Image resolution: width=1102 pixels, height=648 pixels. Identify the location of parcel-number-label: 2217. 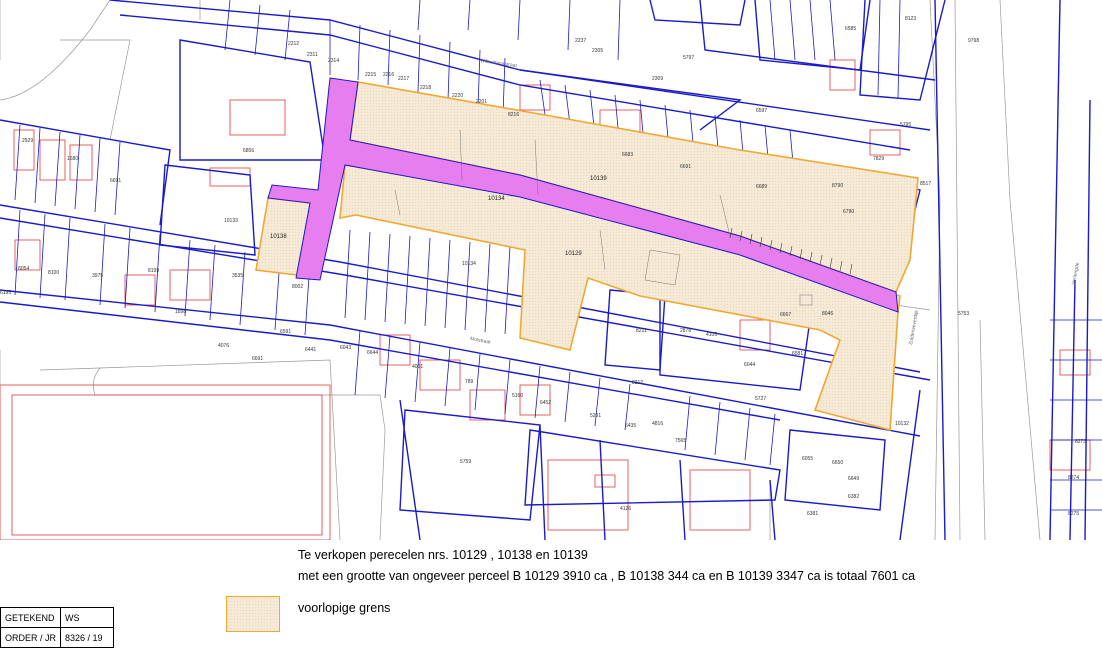
(403, 79).